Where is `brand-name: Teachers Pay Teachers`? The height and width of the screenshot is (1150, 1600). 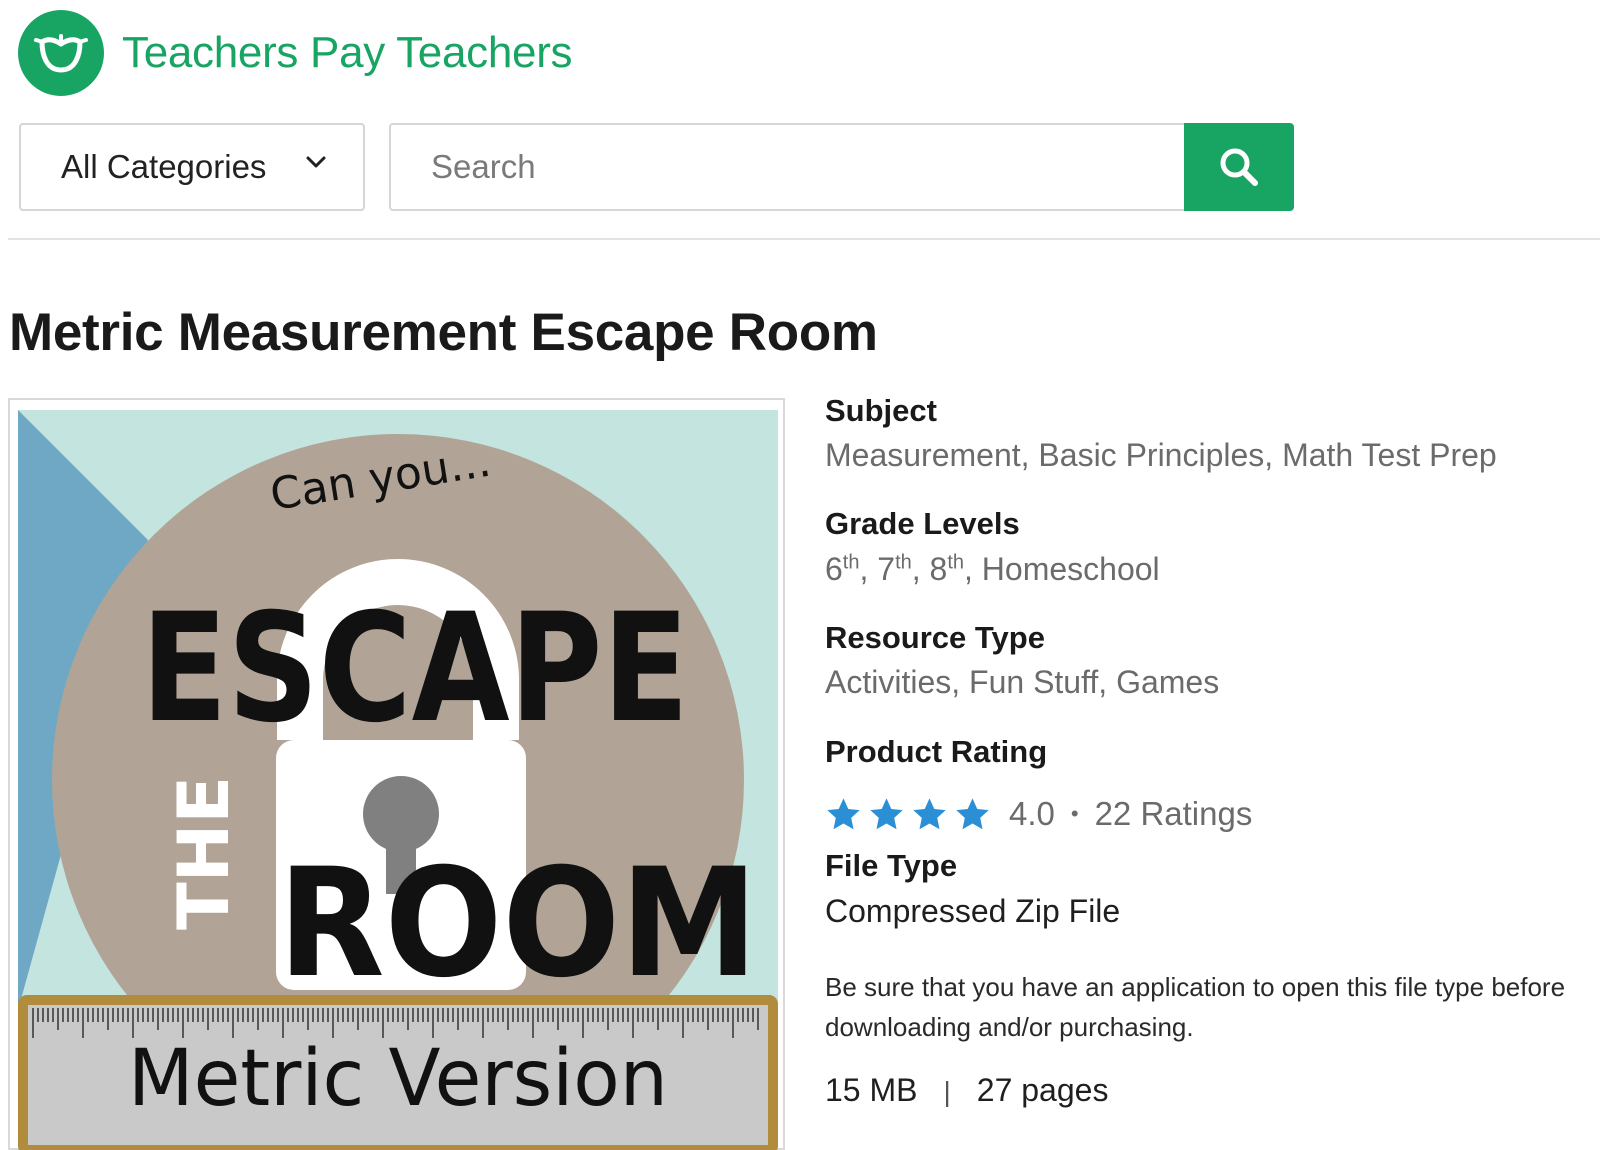
brand-name: Teachers Pay Teachers is located at coordinates (347, 52).